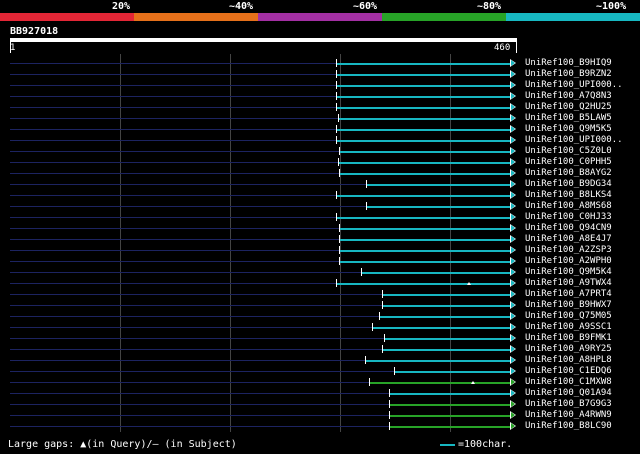 The width and height of the screenshot is (640, 454). Describe the element at coordinates (568, 305) in the screenshot. I see `hit-label: UniRef100_B9HWX7` at that location.